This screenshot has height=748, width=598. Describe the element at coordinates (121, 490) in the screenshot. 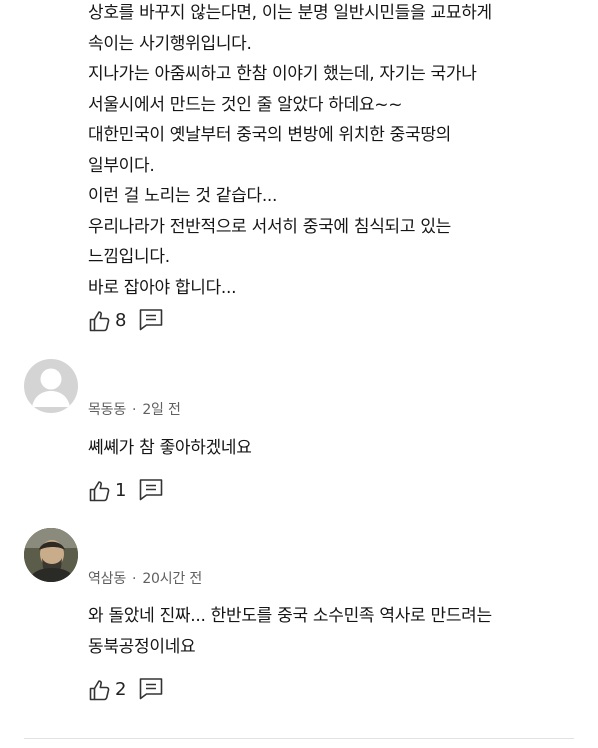

I see `like-count: 1` at that location.